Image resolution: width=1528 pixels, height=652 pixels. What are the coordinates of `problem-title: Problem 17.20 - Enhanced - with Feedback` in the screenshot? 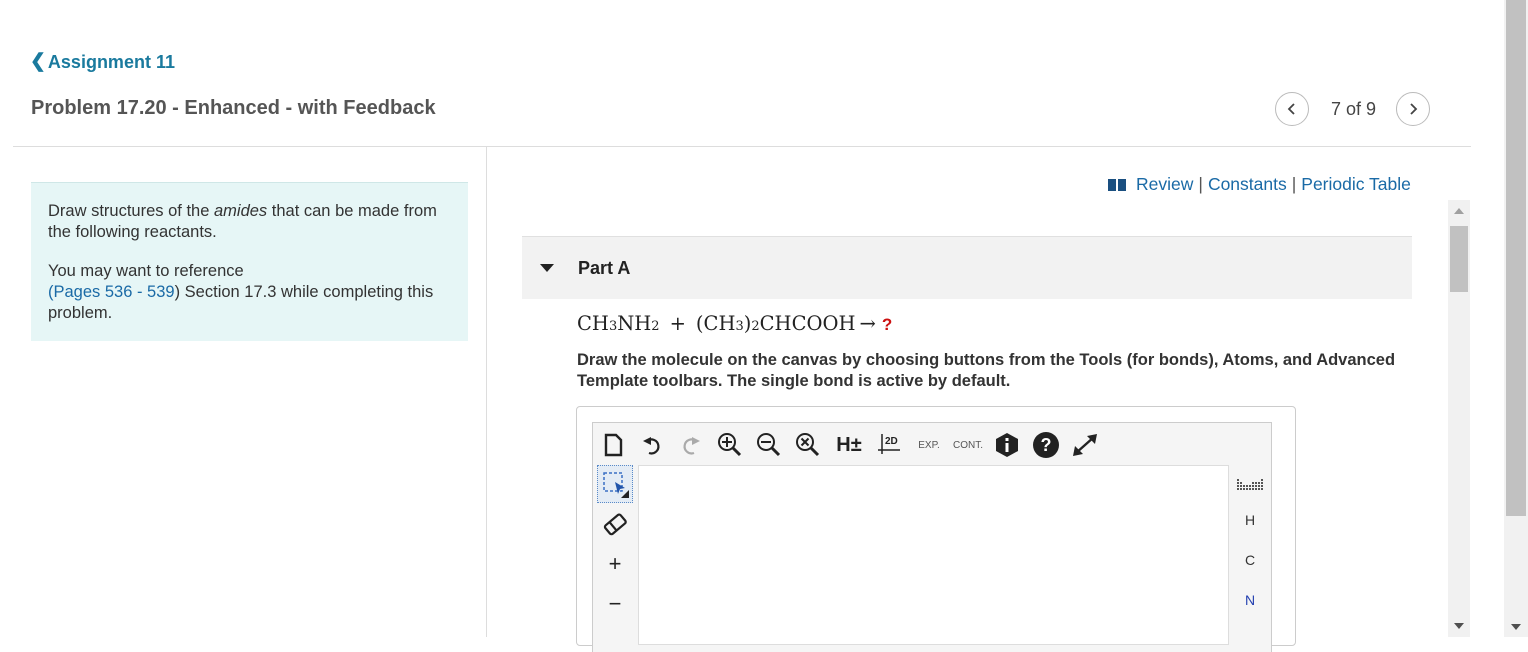 It's located at (233, 108).